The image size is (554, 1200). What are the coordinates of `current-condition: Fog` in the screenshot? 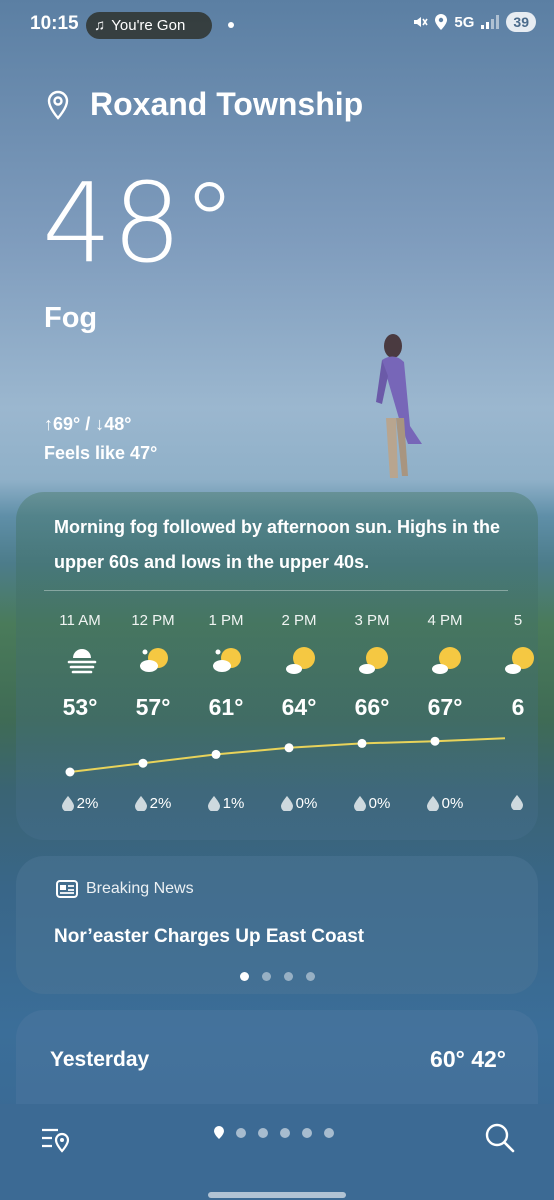 It's located at (71, 318).